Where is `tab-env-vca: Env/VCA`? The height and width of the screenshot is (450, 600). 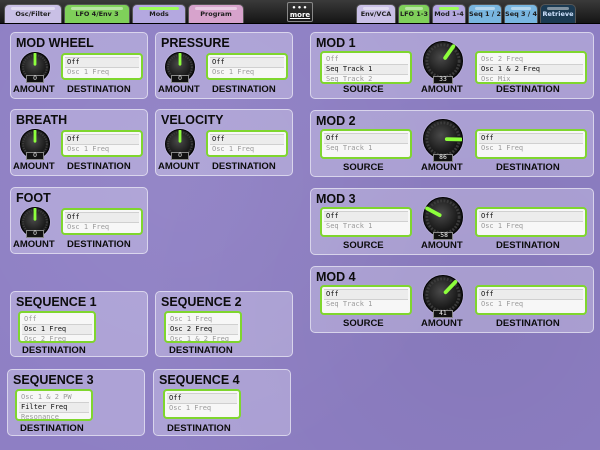
tab-env-vca: Env/VCA is located at coordinates (376, 13).